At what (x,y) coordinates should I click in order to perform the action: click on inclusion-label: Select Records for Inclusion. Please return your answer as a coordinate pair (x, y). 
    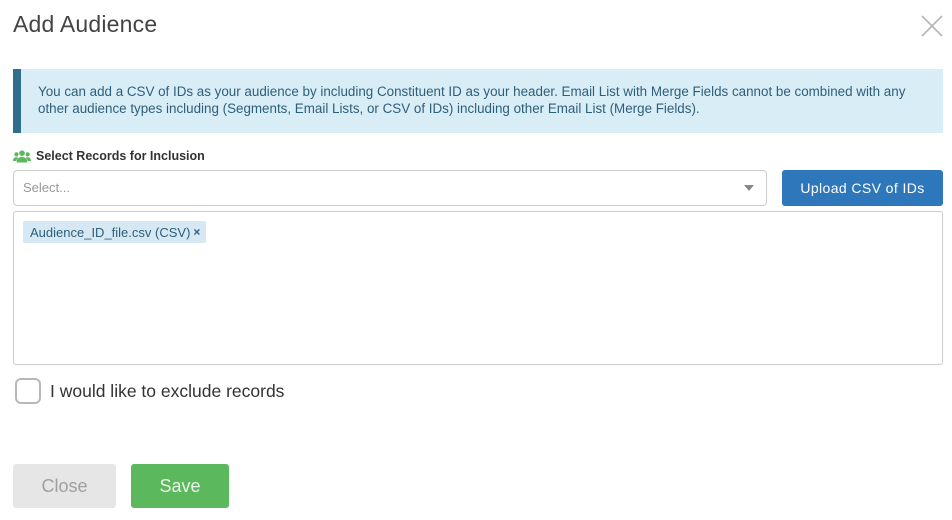
    Looking at the image, I should click on (109, 156).